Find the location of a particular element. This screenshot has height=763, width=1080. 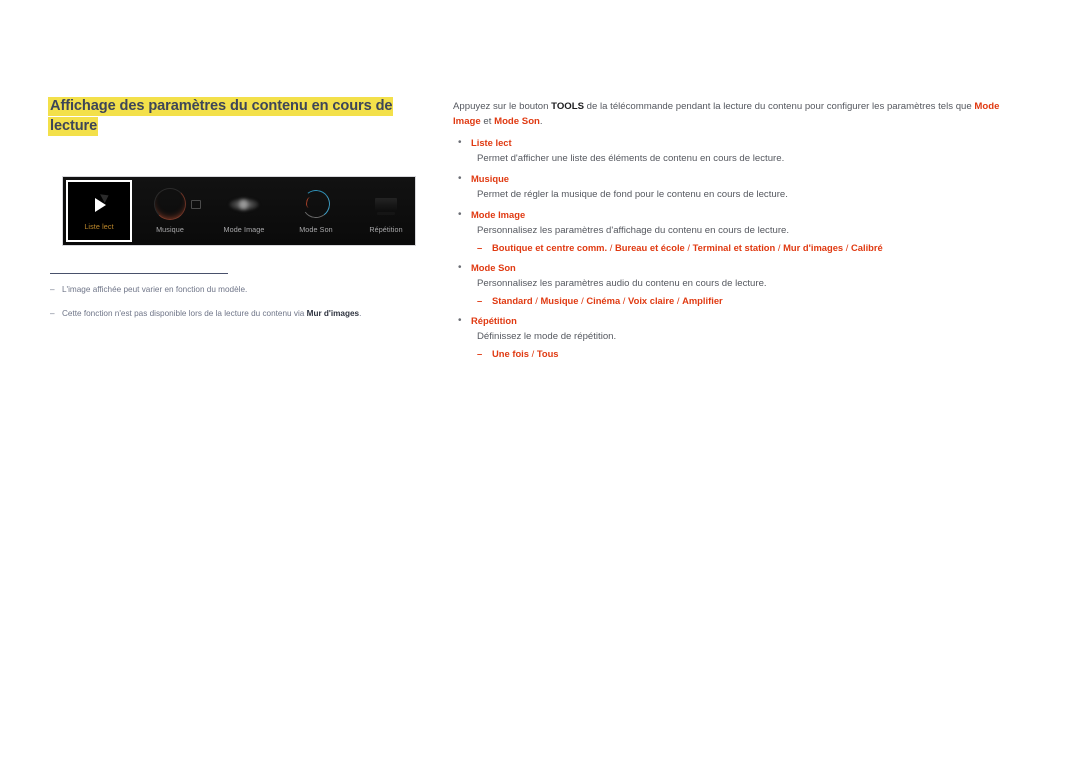

setting-label: Répétition is located at coordinates (494, 321).